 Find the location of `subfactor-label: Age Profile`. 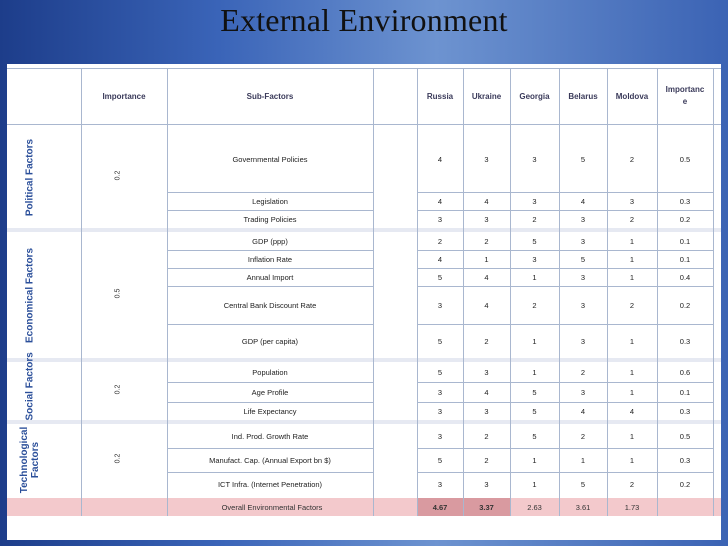

subfactor-label: Age Profile is located at coordinates (270, 392).